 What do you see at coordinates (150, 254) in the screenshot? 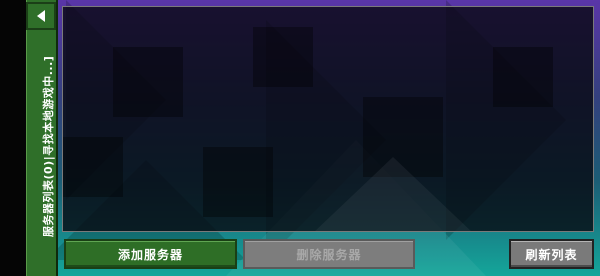
I see `add-server-button: 添加服务器` at bounding box center [150, 254].